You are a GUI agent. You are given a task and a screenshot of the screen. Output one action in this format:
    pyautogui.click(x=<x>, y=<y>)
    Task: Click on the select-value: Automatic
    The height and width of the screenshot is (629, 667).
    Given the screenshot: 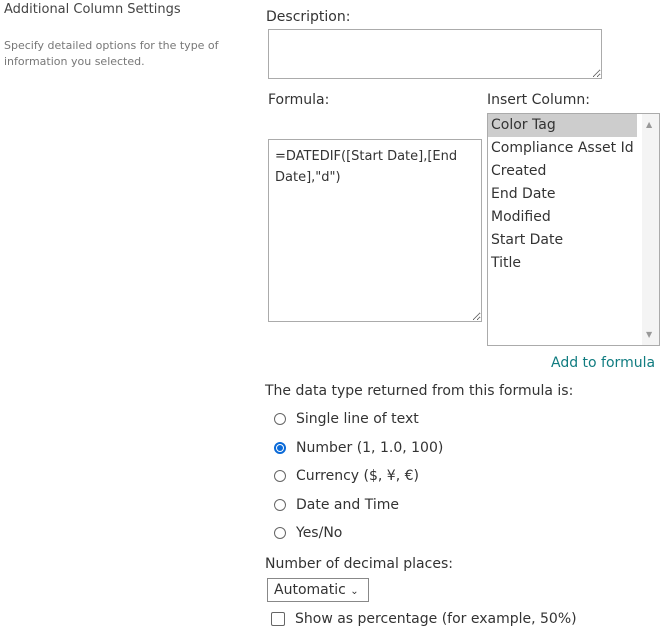 What is the action you would take?
    pyautogui.click(x=310, y=590)
    